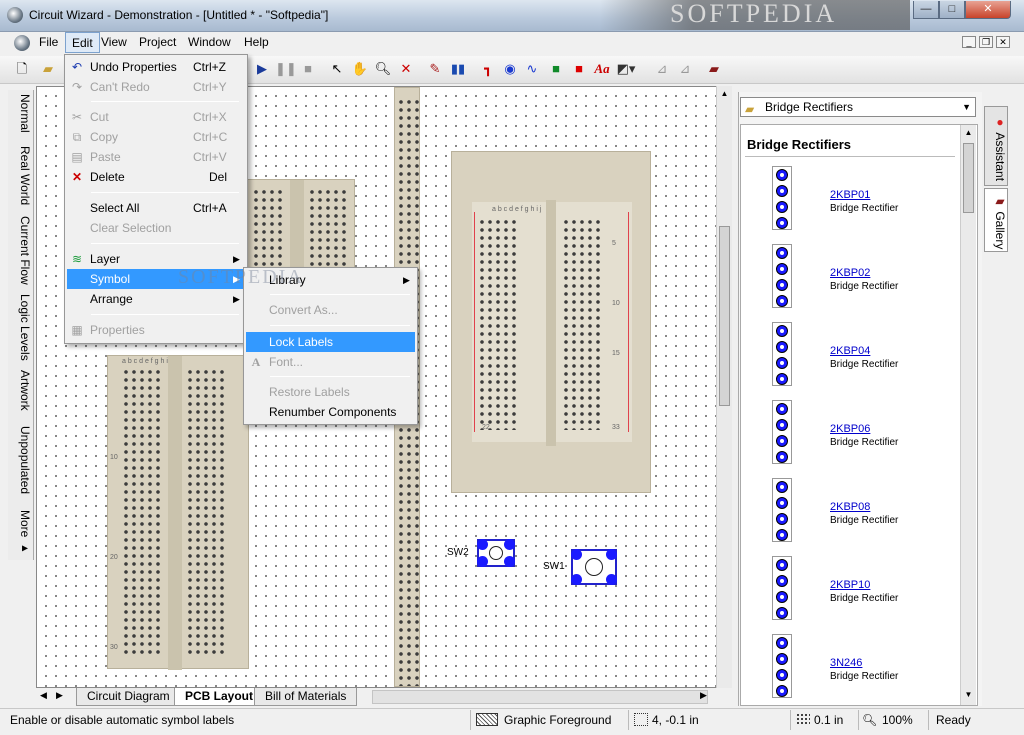  I want to click on menu-item-clear-selection: Clear Selection, so click(156, 228).